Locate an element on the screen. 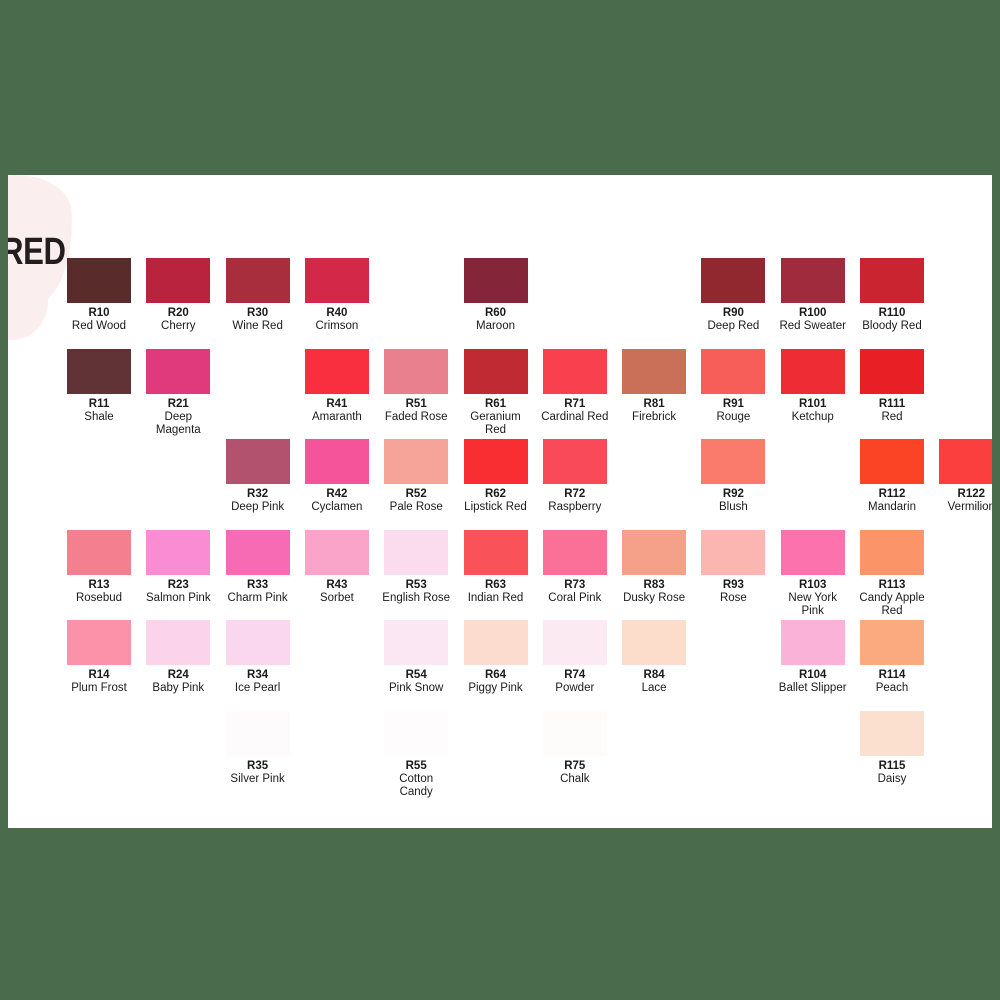  swatch-cell: R100 Red Sweater is located at coordinates (814, 296).